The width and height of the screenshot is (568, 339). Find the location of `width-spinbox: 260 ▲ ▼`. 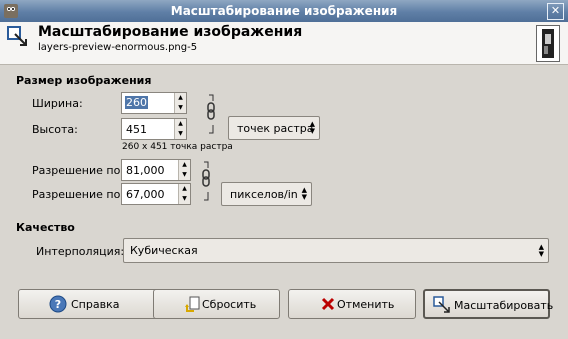

width-spinbox: 260 ▲ ▼ is located at coordinates (154, 103).